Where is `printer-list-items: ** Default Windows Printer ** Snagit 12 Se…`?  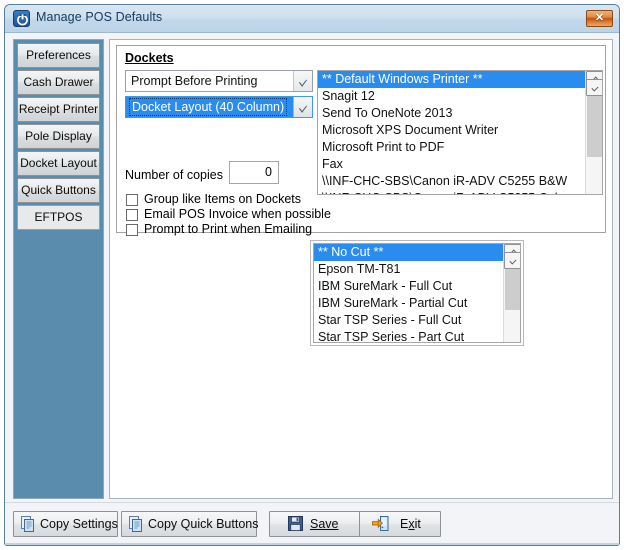 printer-list-items: ** Default Windows Printer ** Snagit 12 Se… is located at coordinates (451, 132).